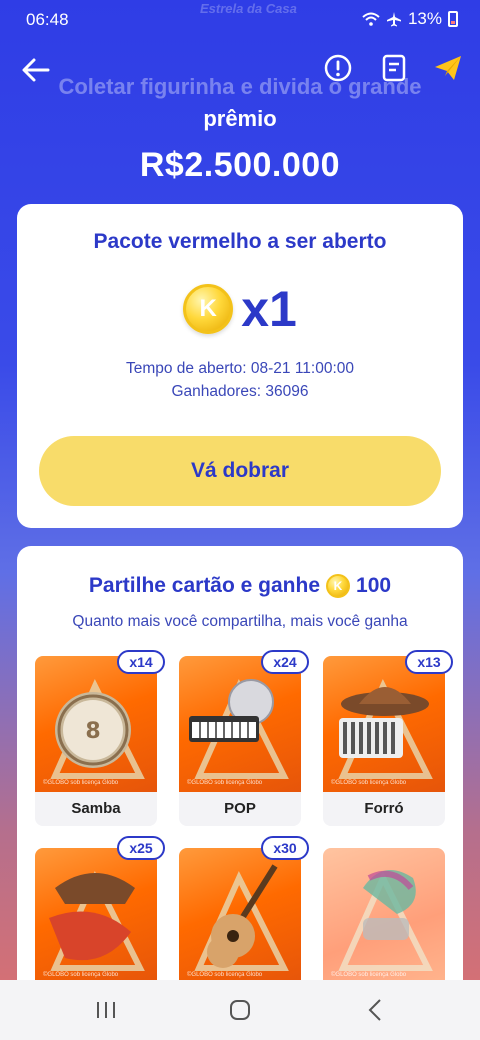 This screenshot has height=1040, width=480. Describe the element at coordinates (429, 662) in the screenshot. I see `sticker-count-badge: x13` at that location.